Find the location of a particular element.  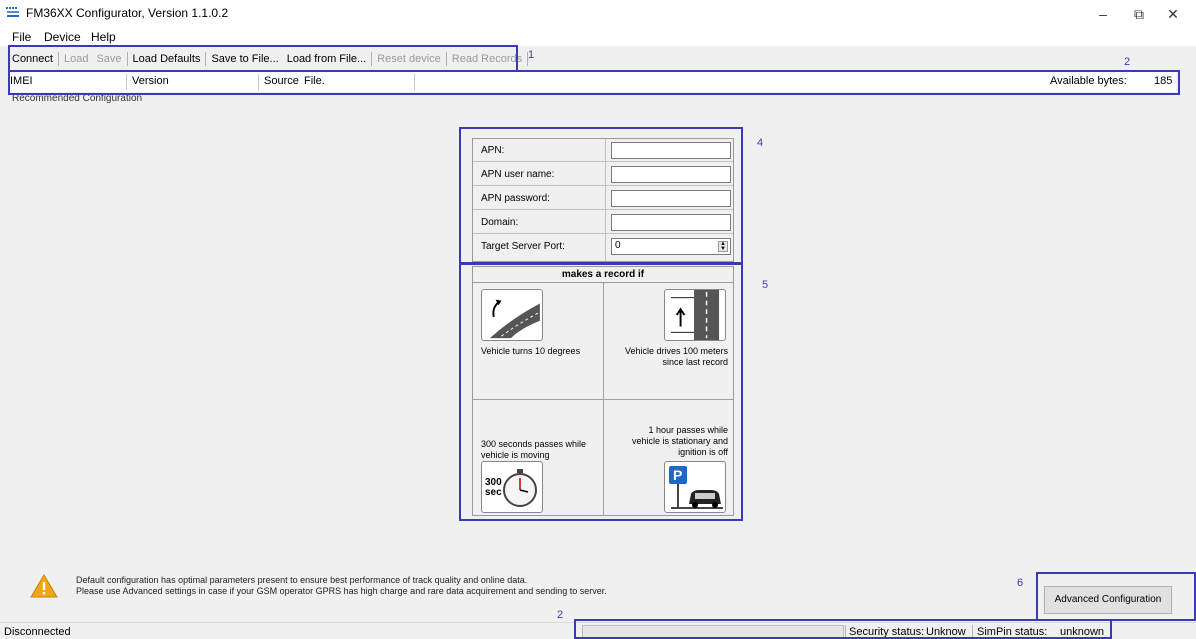

callout-box-statusbar is located at coordinates (843, 629).